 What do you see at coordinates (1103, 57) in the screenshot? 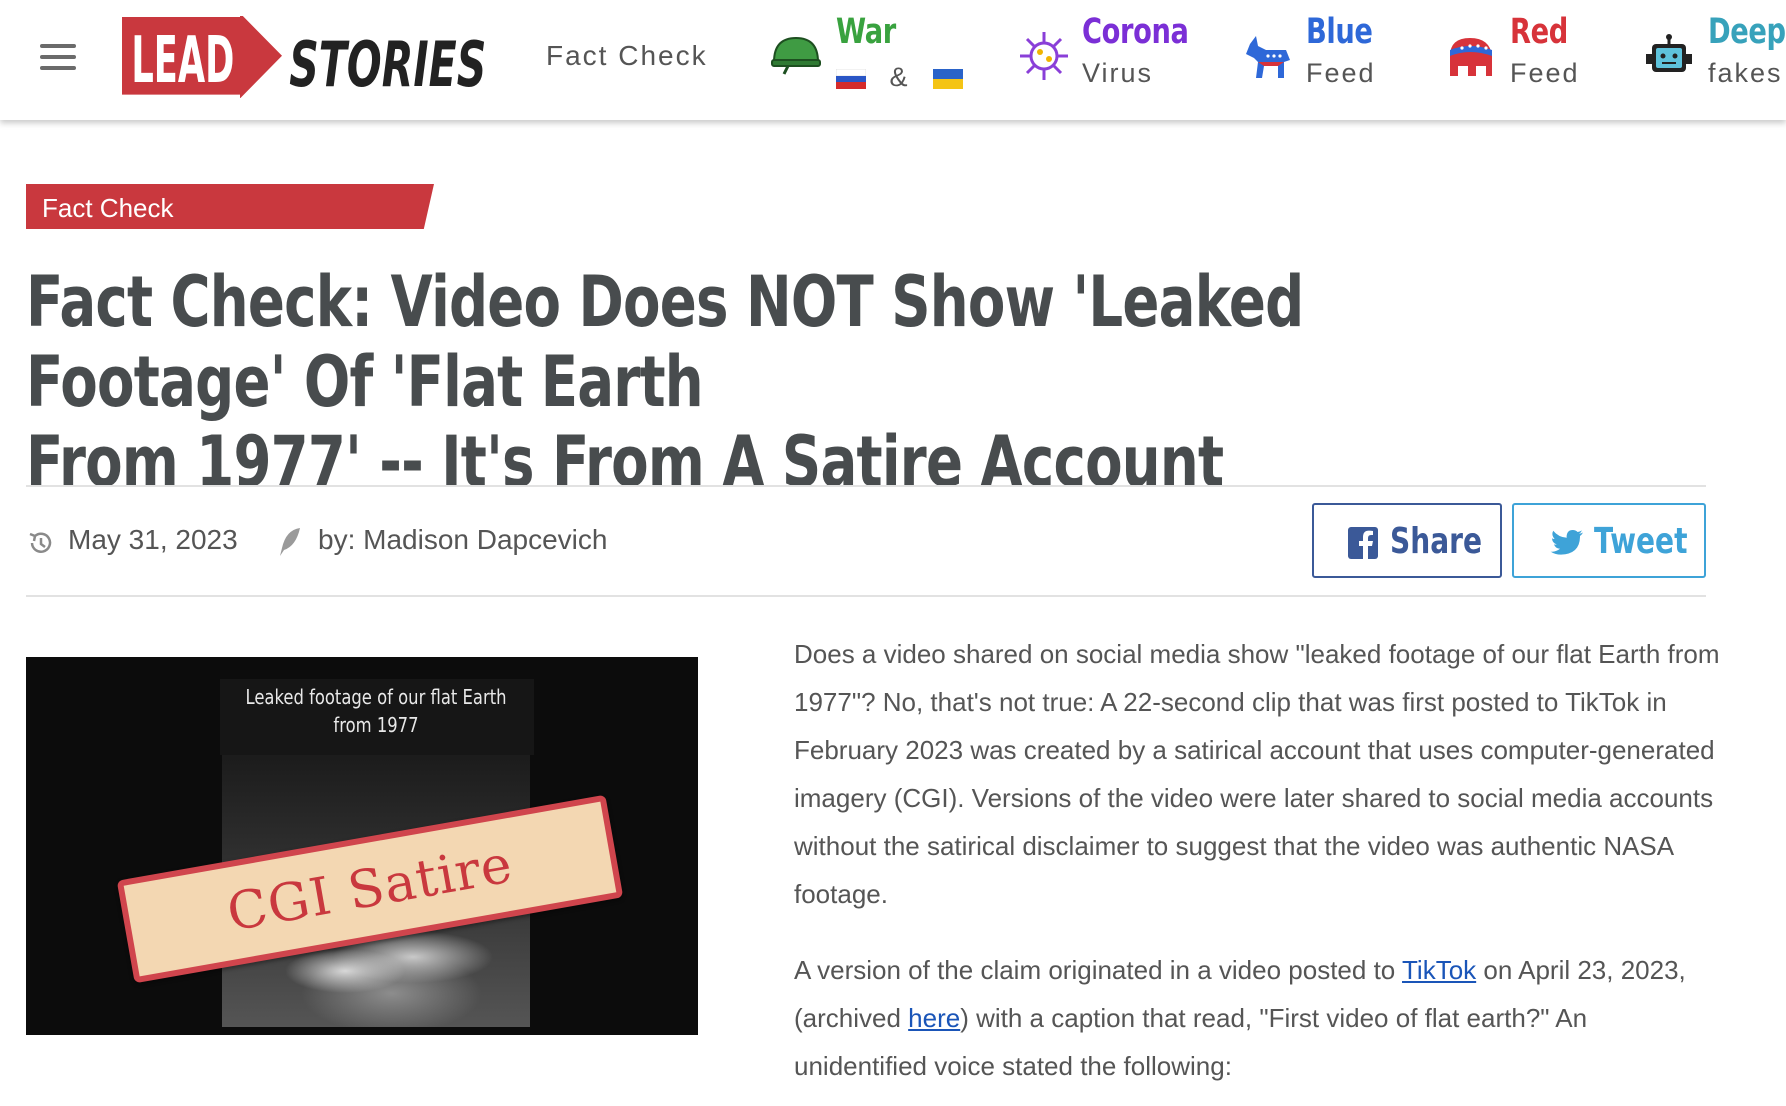
I see `nav-corona: Corona Virus` at bounding box center [1103, 57].